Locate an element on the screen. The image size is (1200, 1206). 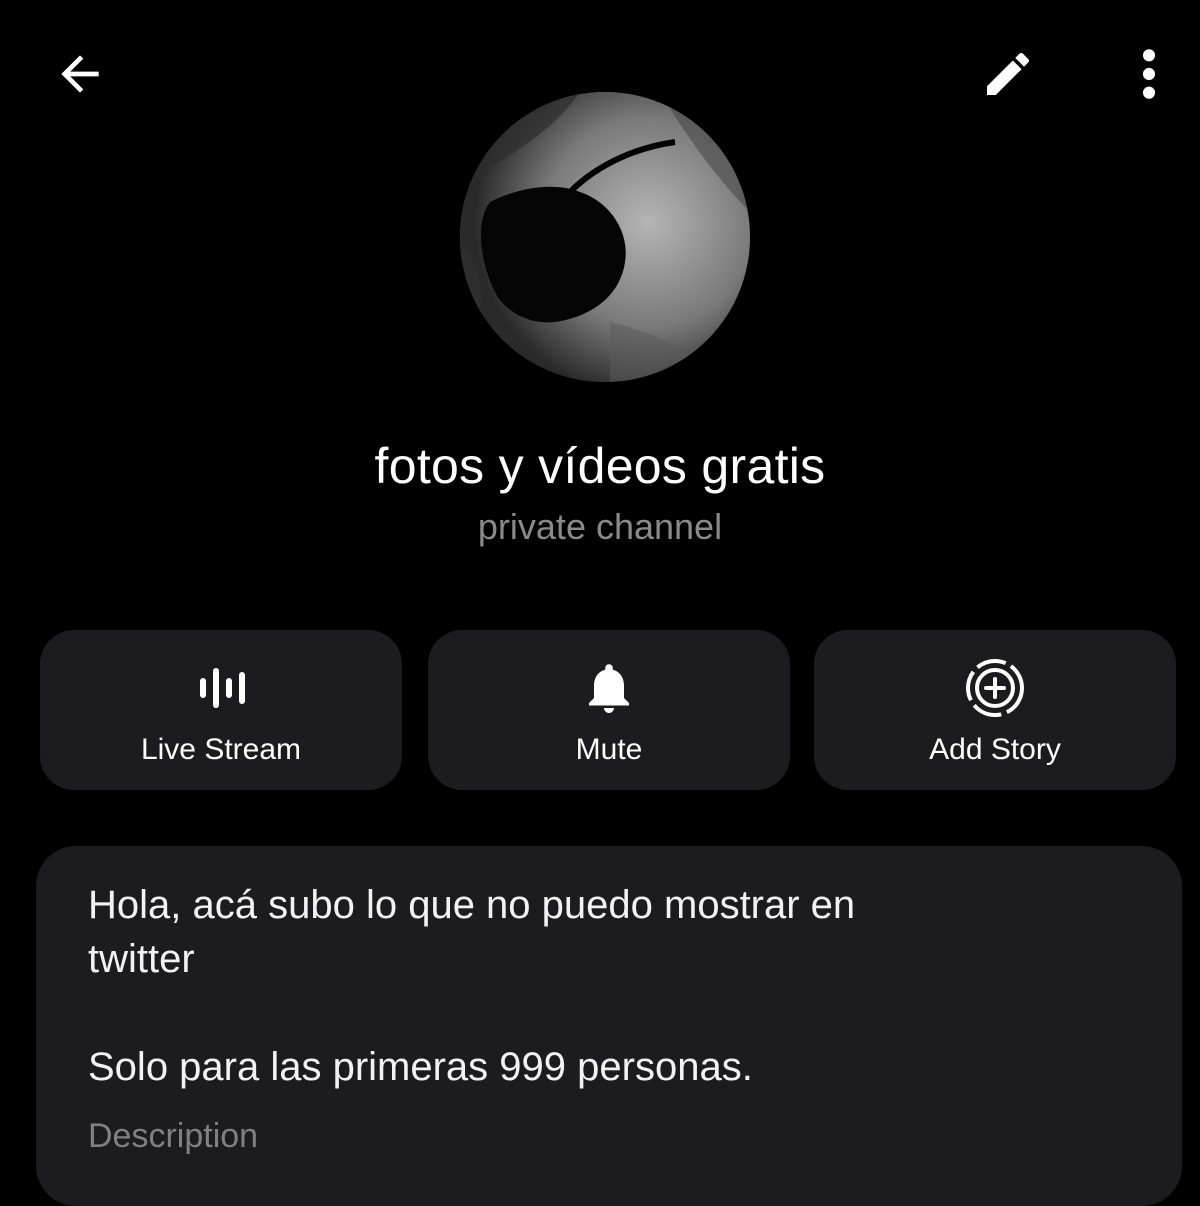
add-story-icon is located at coordinates (995, 688).